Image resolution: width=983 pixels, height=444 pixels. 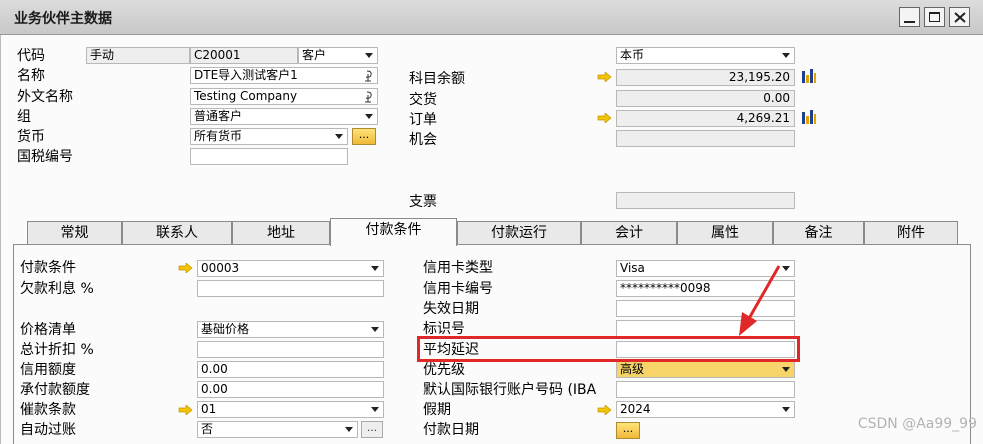 What do you see at coordinates (909, 22) in the screenshot?
I see `minimize-icon` at bounding box center [909, 22].